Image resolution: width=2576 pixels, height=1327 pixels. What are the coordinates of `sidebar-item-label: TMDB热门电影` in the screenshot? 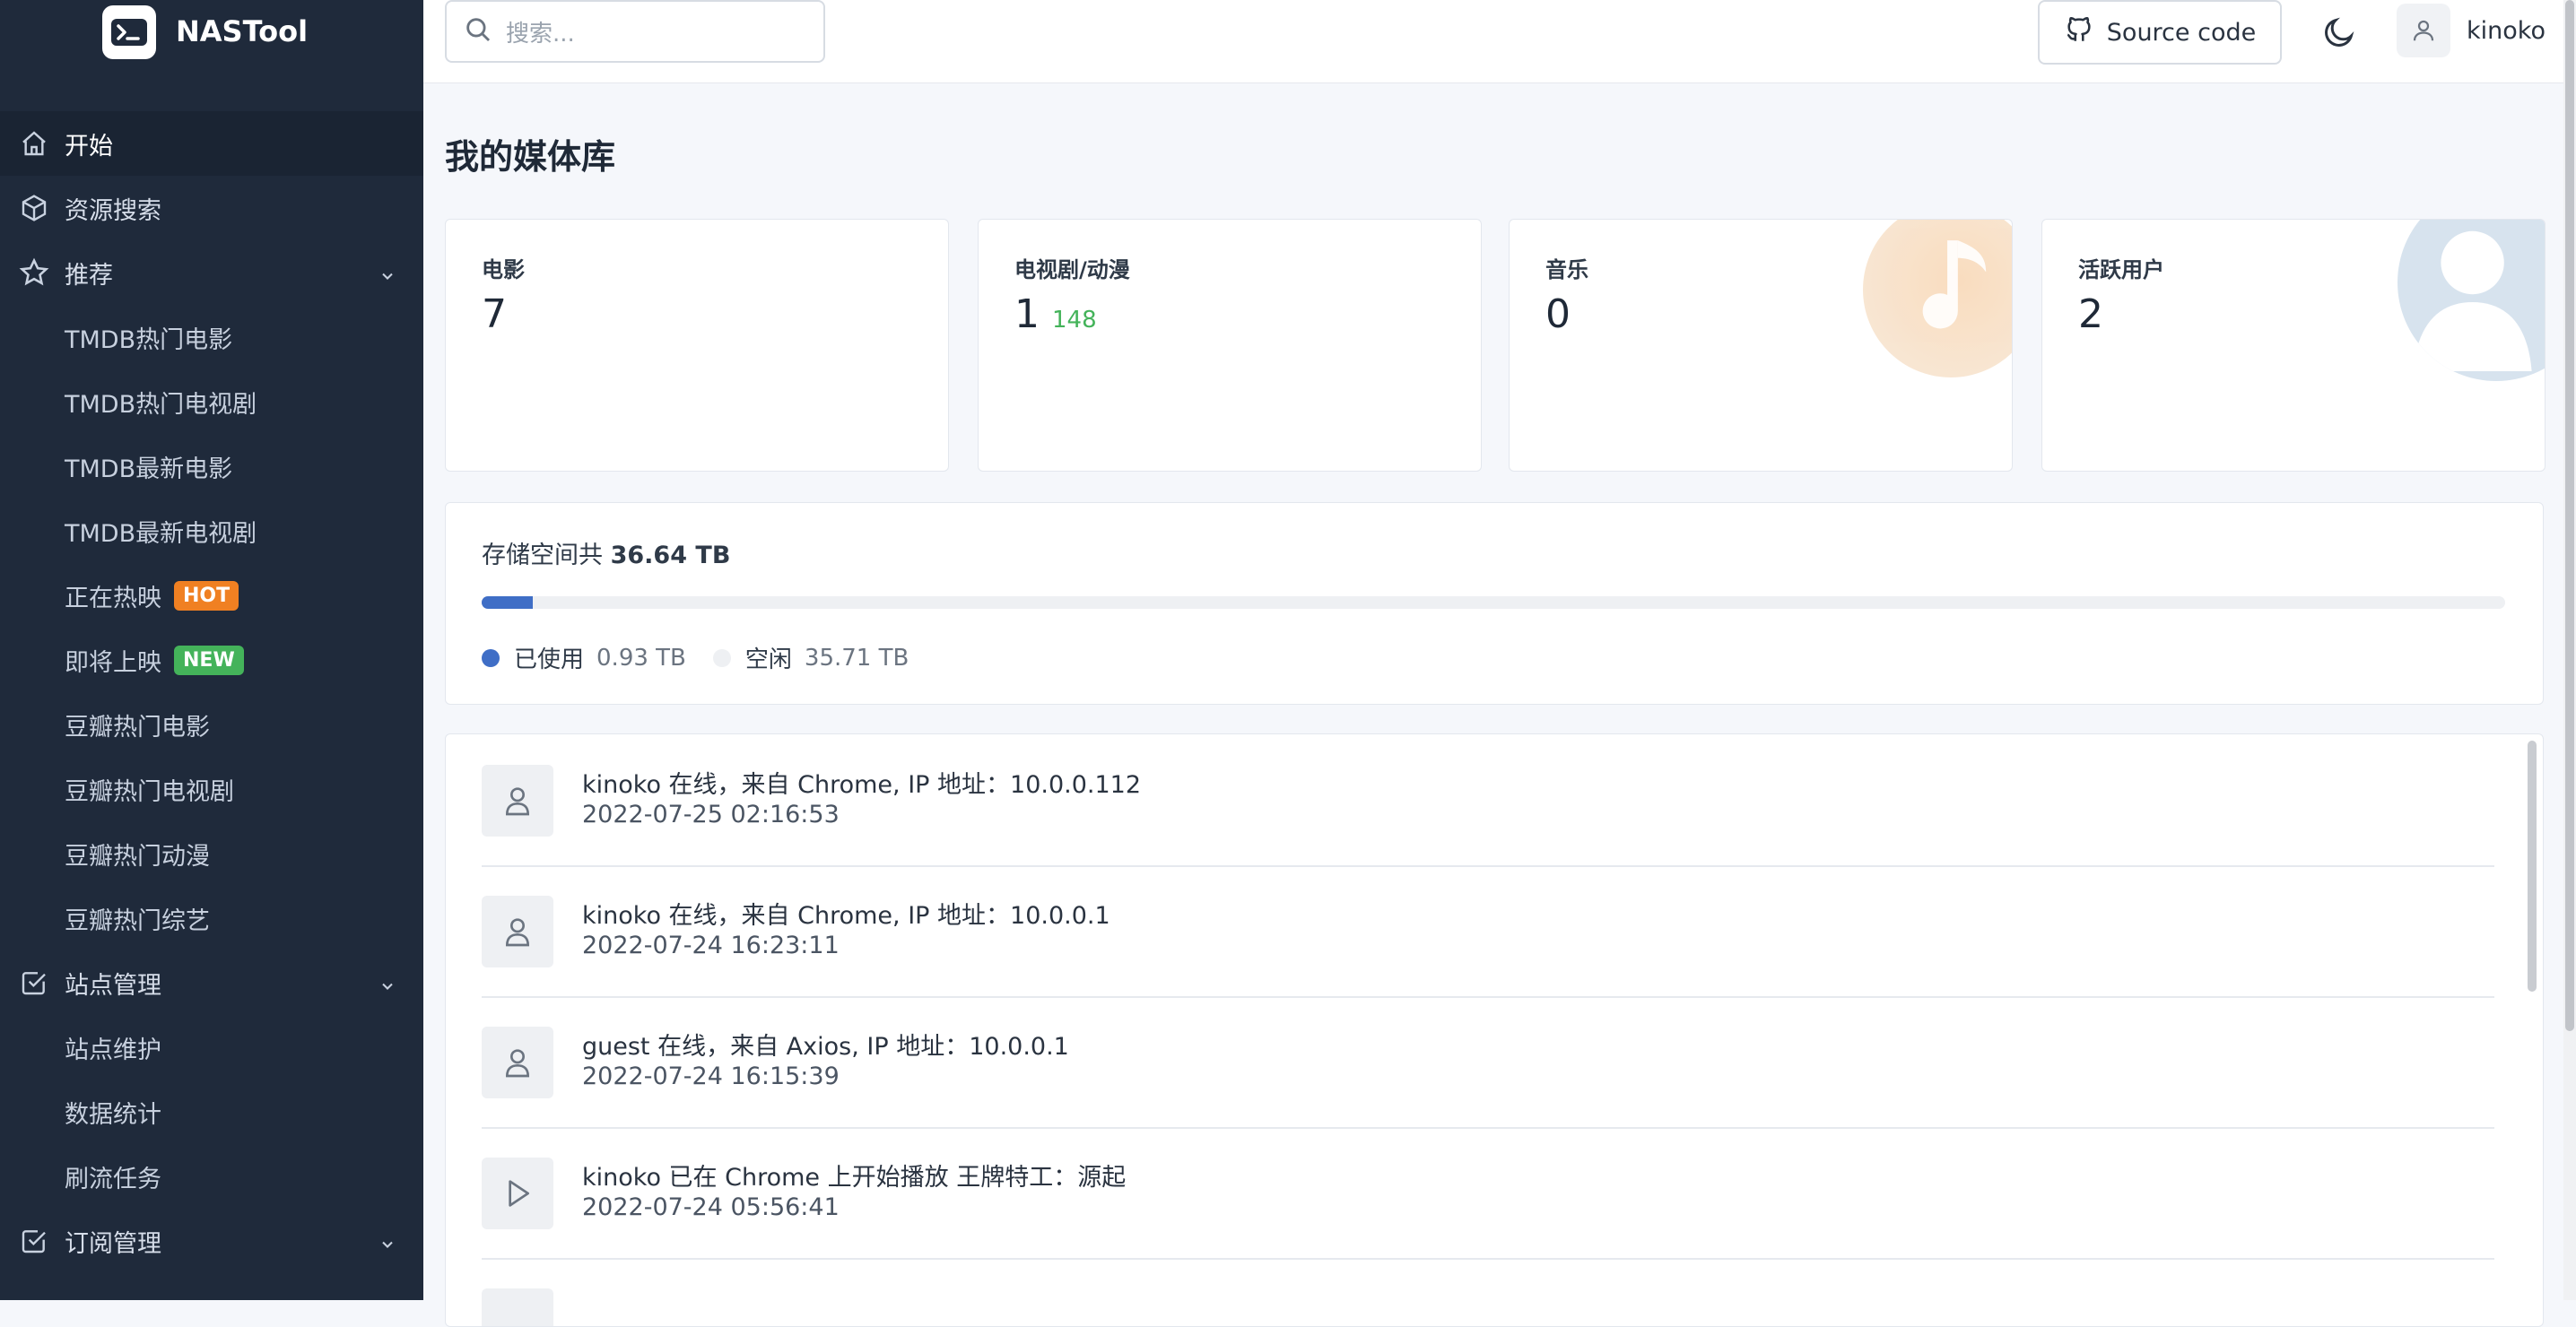 It's located at (149, 339).